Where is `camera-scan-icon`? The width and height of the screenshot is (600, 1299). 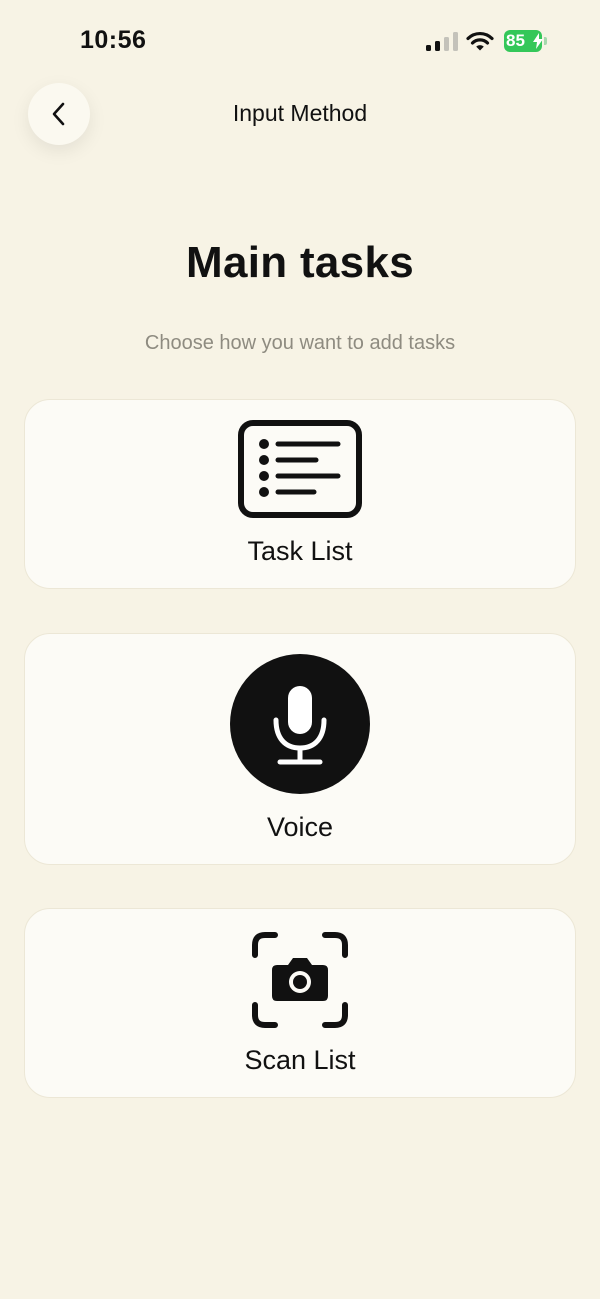 camera-scan-icon is located at coordinates (300, 980).